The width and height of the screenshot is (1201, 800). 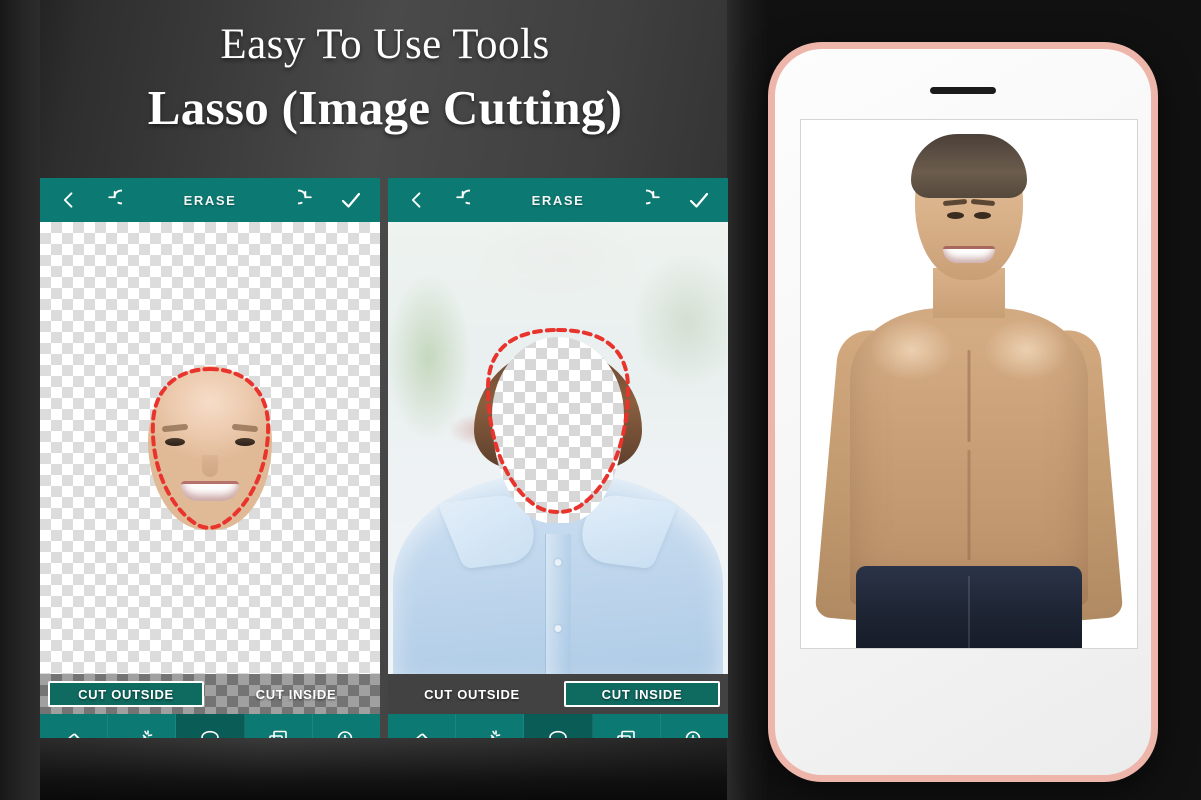 What do you see at coordinates (20, 400) in the screenshot?
I see `backdrop-left-edge` at bounding box center [20, 400].